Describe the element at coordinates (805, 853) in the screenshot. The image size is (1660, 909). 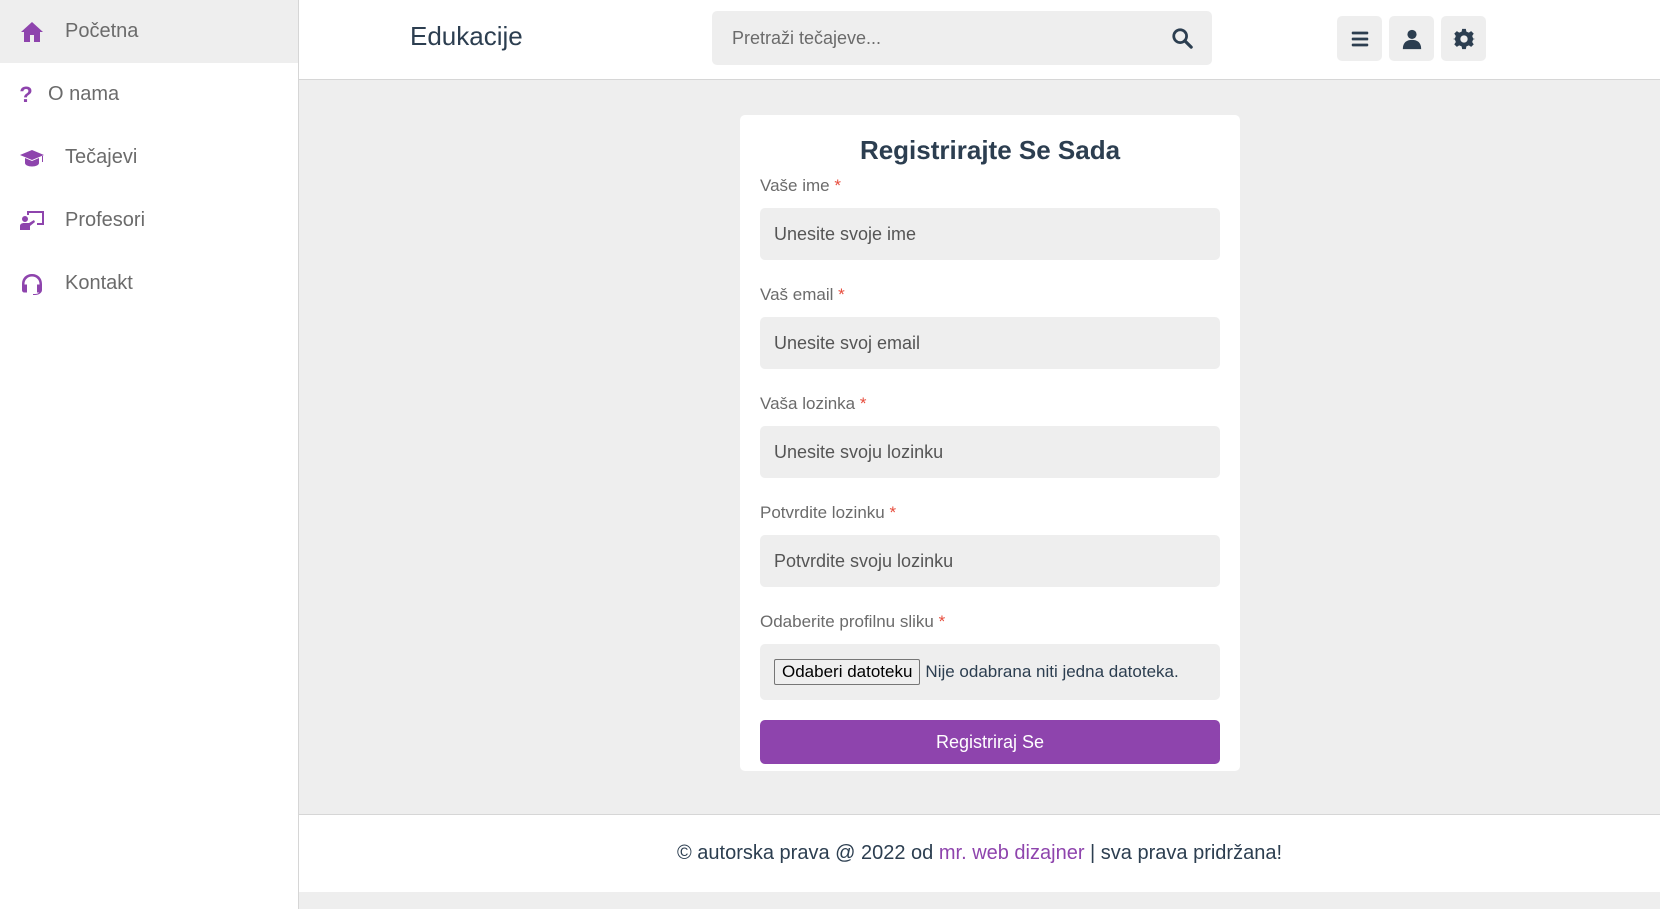
I see `copyright-text: © autorska prava @ 2022 od` at that location.